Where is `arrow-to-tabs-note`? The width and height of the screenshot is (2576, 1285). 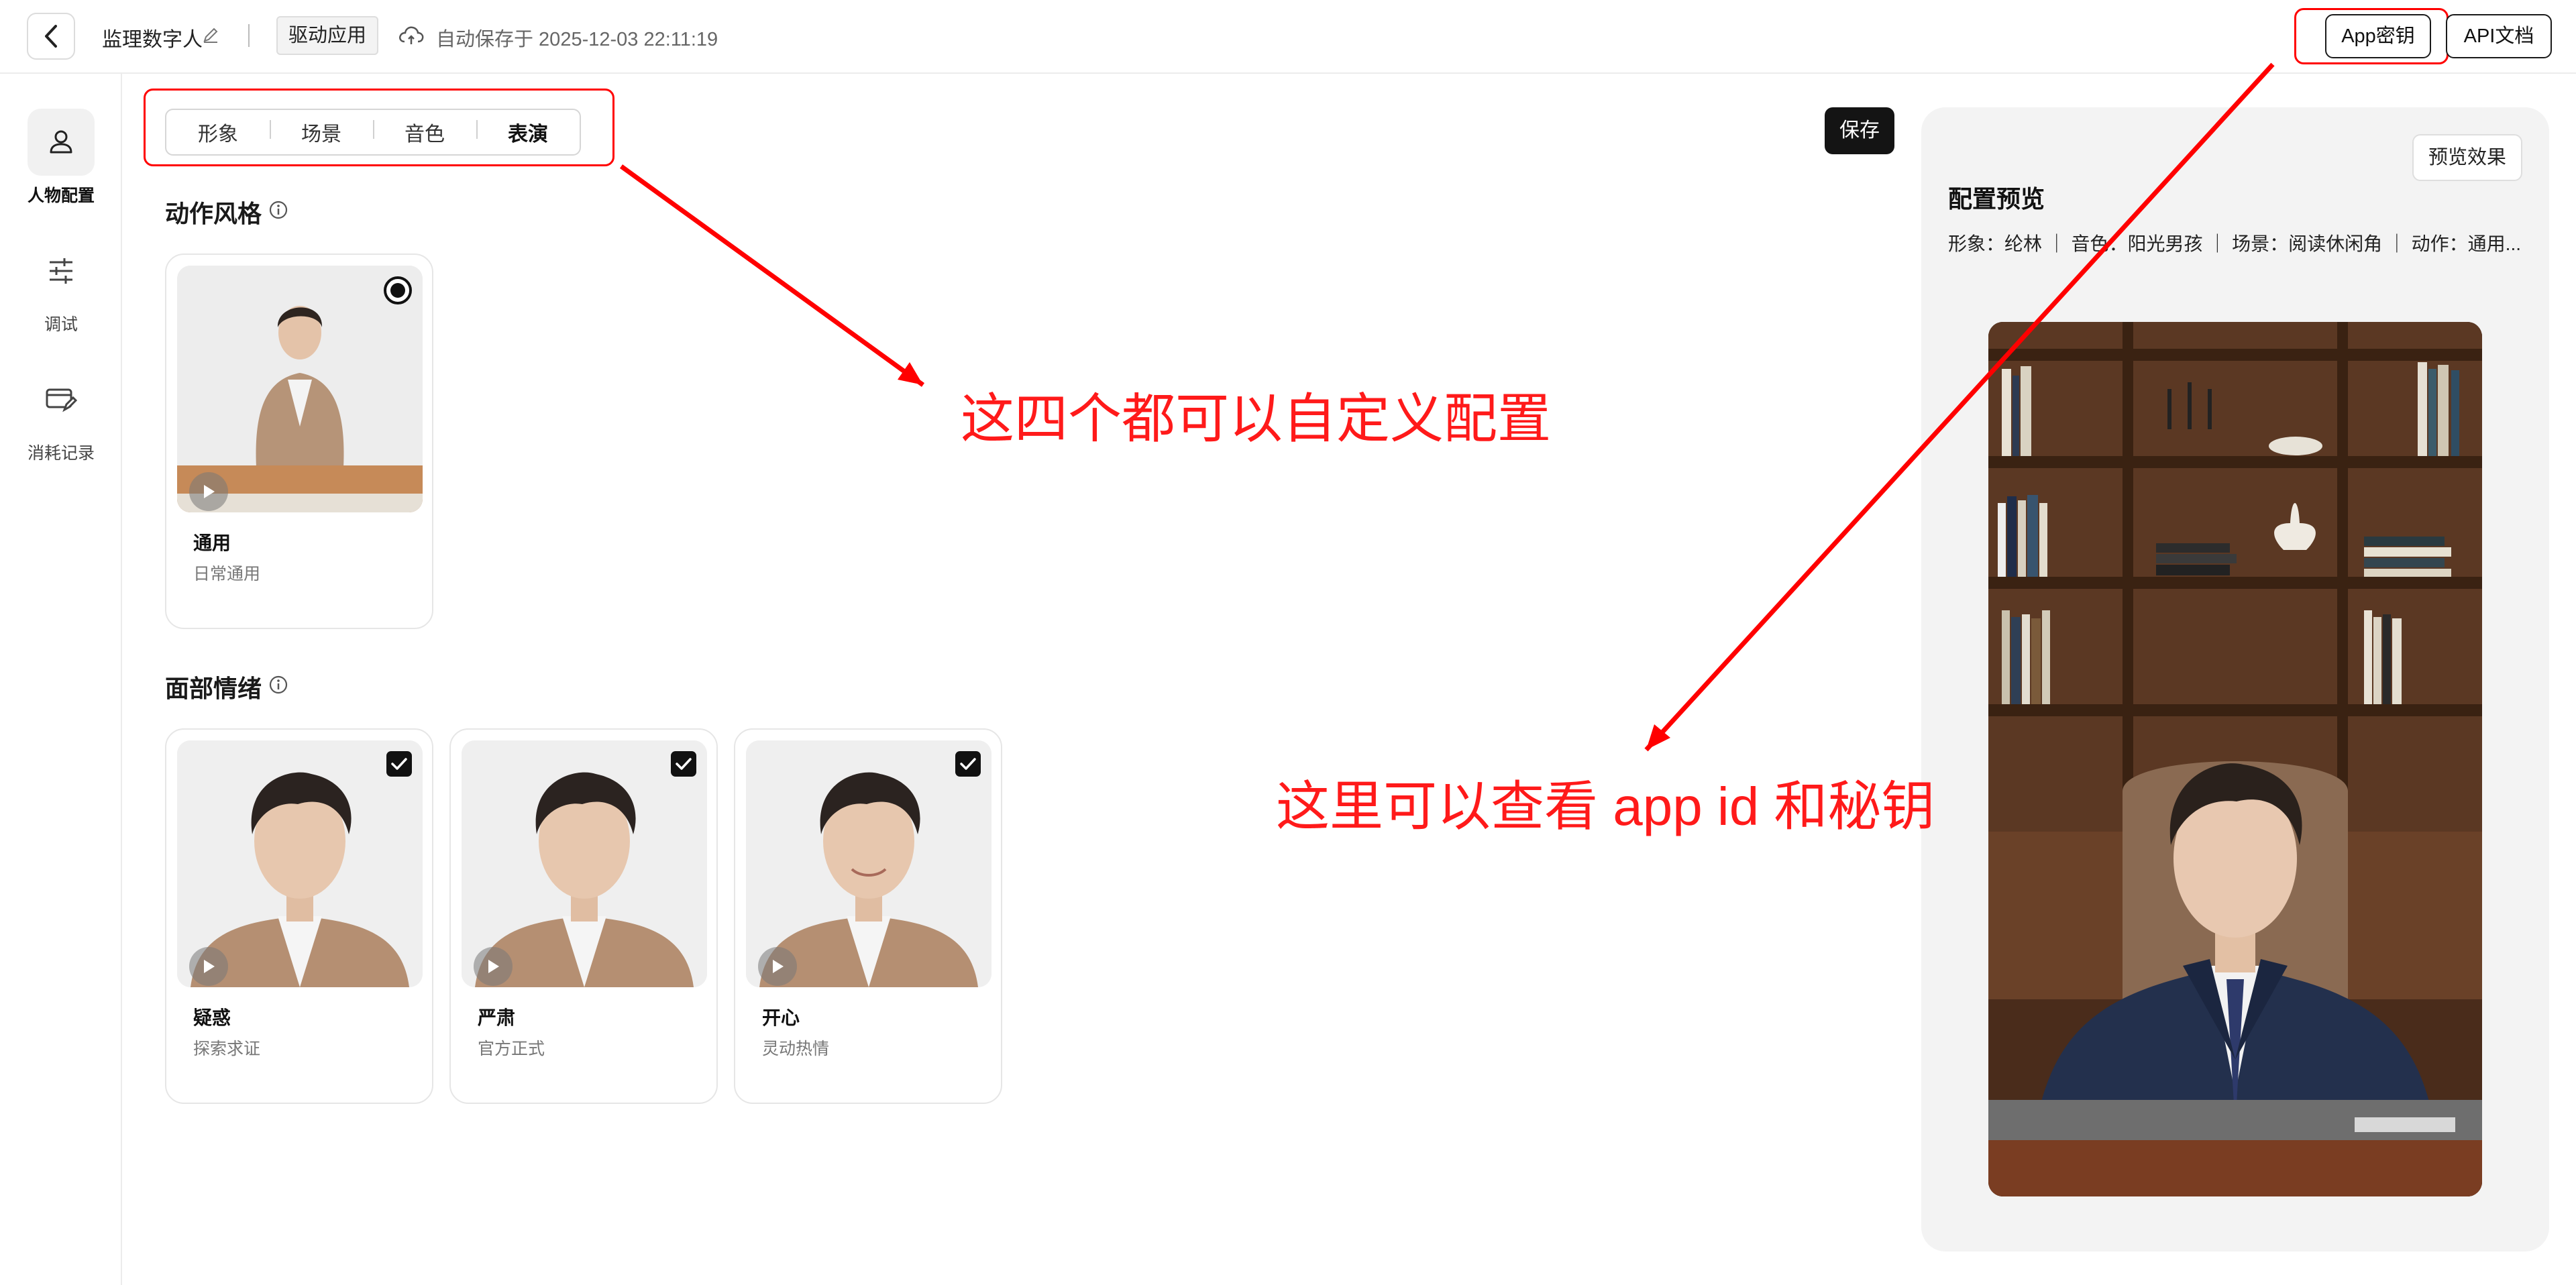 arrow-to-tabs-note is located at coordinates (772, 275).